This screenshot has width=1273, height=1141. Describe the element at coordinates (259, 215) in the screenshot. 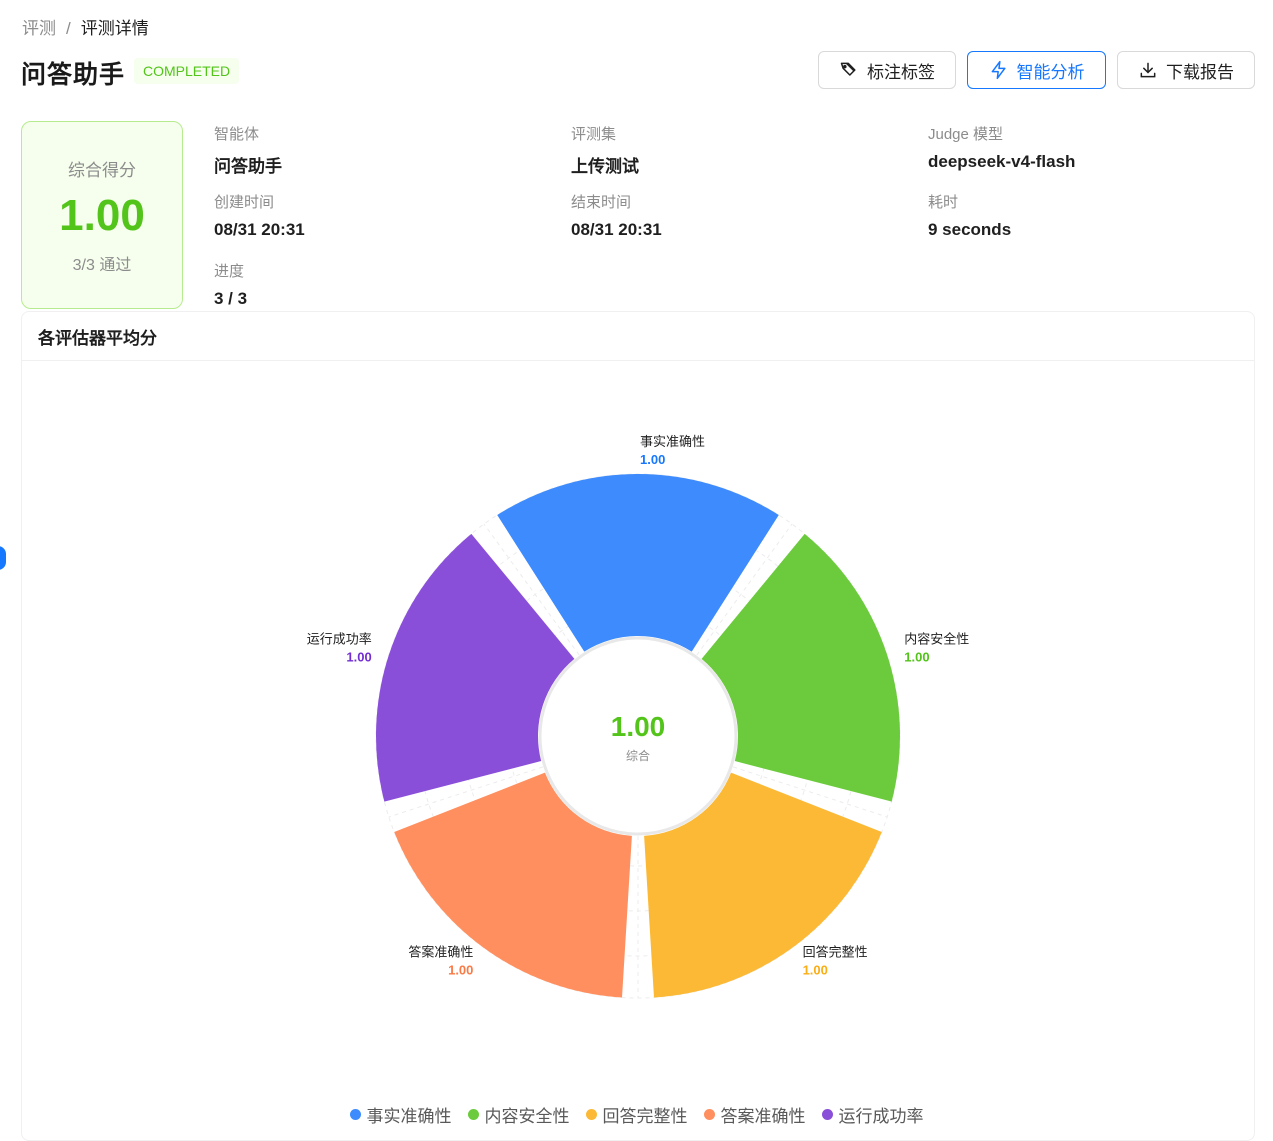

I see `meta-created: 创建时间 08/31 20:31` at that location.